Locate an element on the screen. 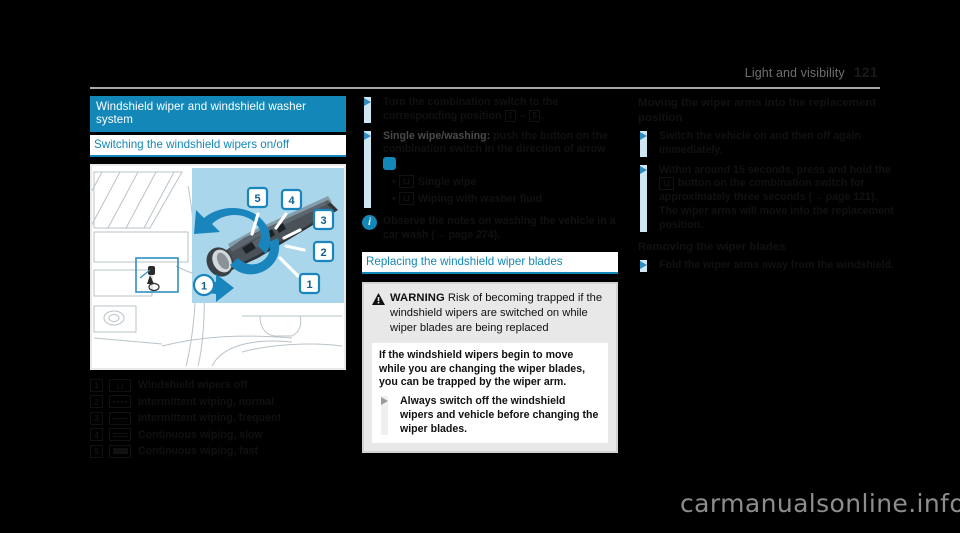  step-period: . is located at coordinates (397, 165).